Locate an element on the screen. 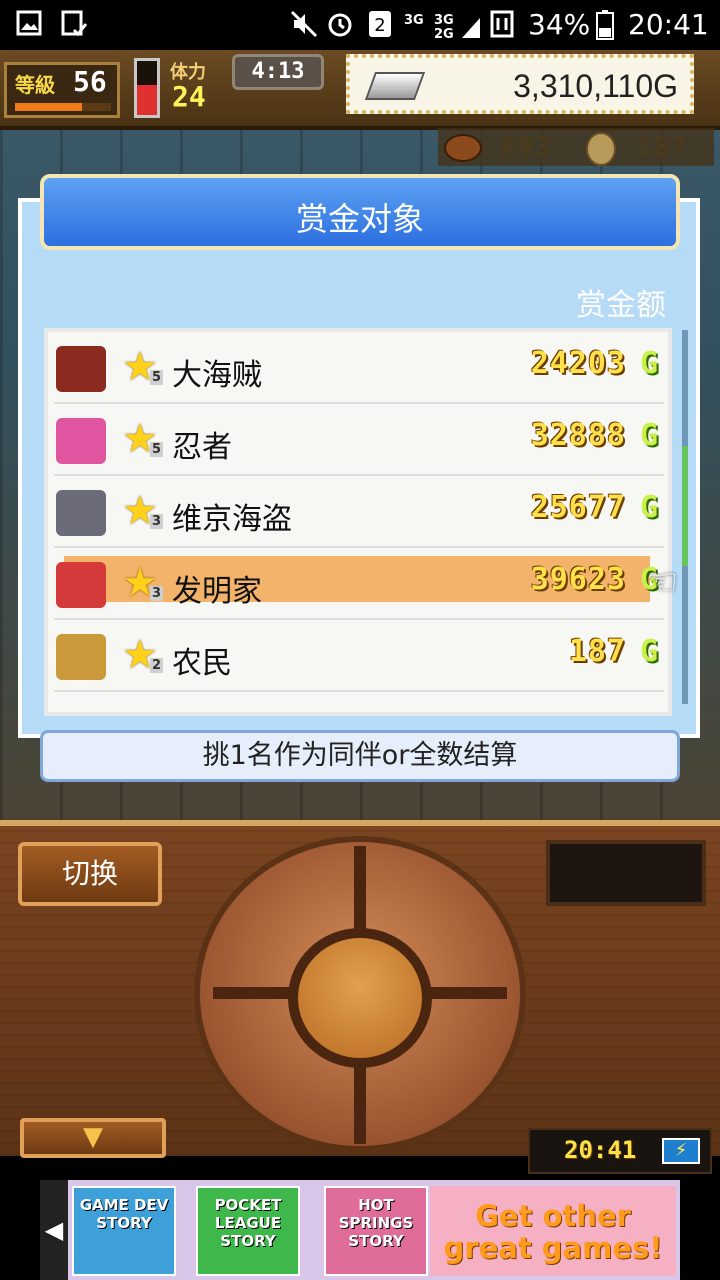 Image resolution: width=720 pixels, height=1280 pixels. dpad-center-button is located at coordinates (360, 998).